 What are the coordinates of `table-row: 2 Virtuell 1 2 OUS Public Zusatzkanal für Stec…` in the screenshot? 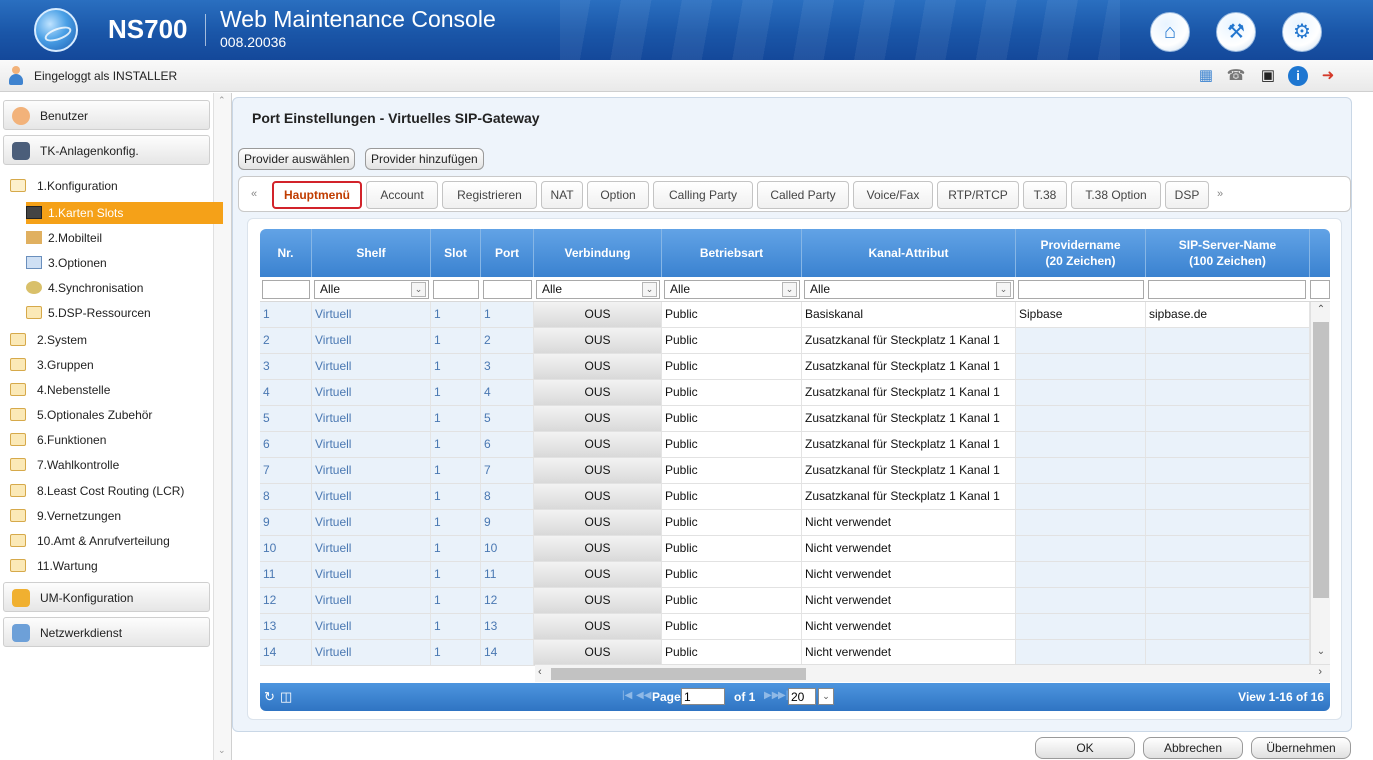 It's located at (785, 341).